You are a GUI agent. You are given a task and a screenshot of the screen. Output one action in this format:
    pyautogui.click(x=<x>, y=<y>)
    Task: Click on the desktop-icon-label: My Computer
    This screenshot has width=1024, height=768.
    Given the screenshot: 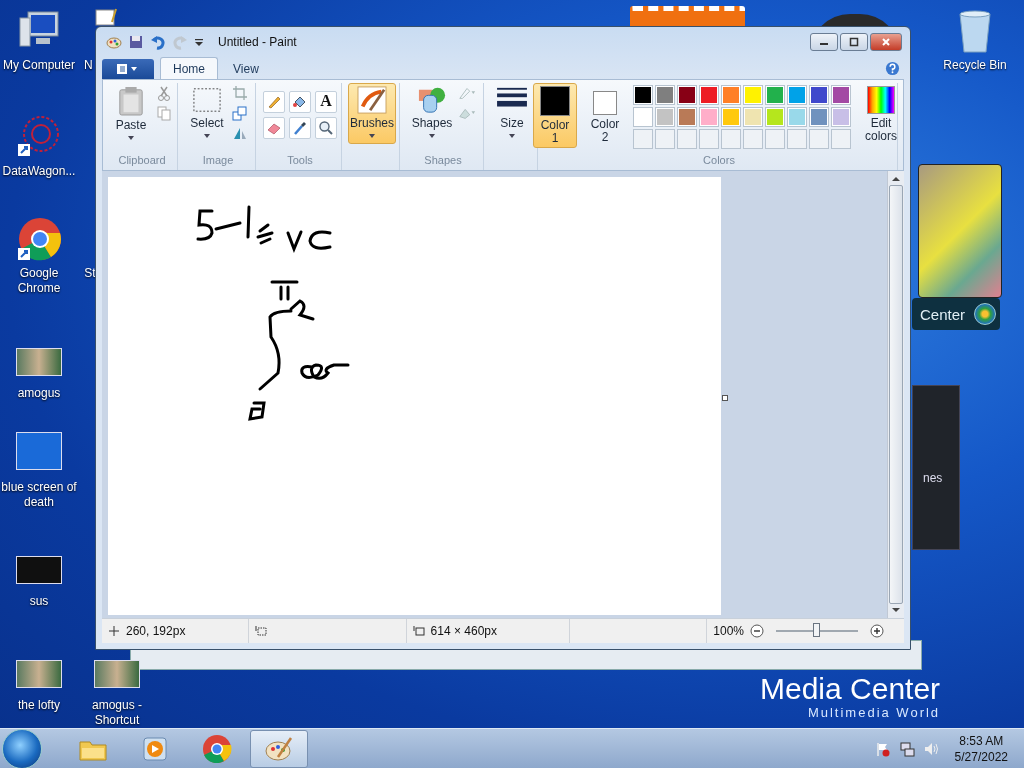 What is the action you would take?
    pyautogui.click(x=39, y=65)
    